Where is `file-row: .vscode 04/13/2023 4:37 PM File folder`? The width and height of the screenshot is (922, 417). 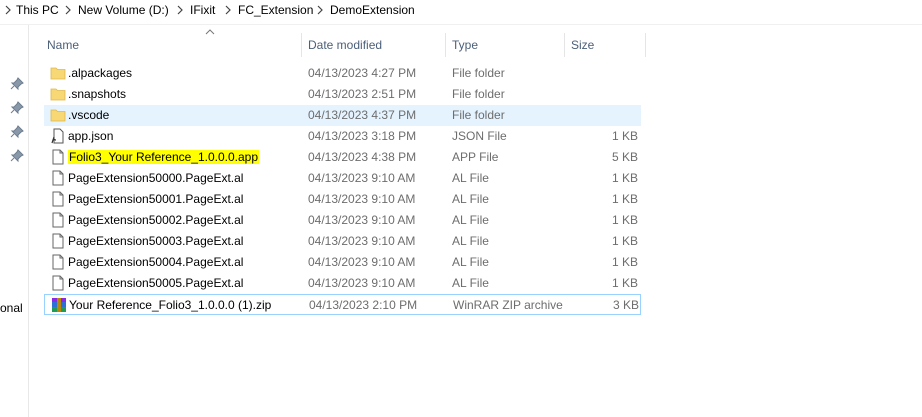 file-row: .vscode 04/13/2023 4:37 PM File folder is located at coordinates (342, 115).